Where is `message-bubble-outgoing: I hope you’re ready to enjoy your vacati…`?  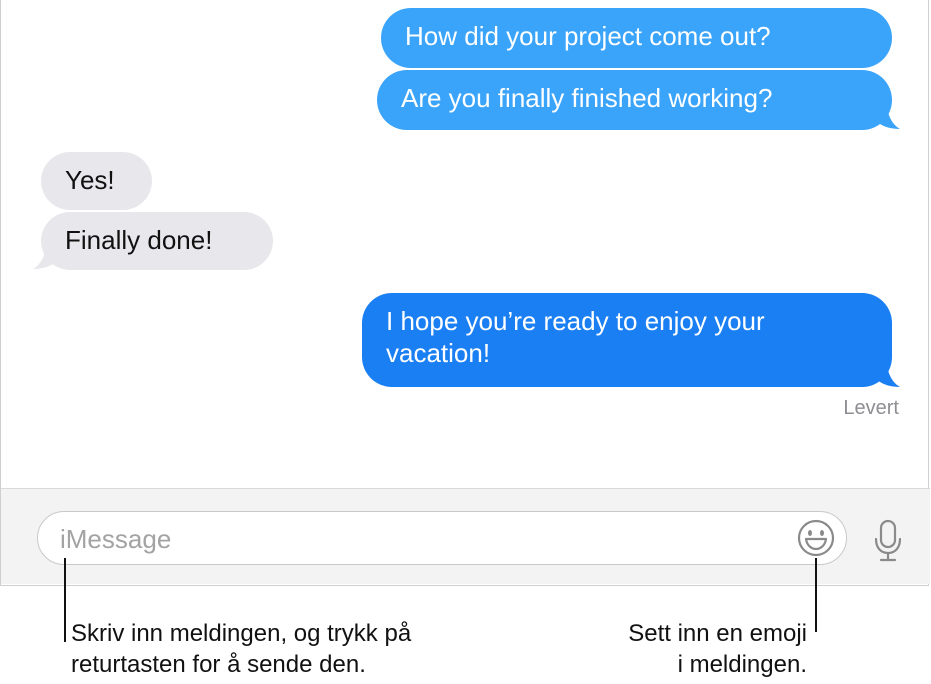
message-bubble-outgoing: I hope you’re ready to enjoy your vacati… is located at coordinates (627, 340).